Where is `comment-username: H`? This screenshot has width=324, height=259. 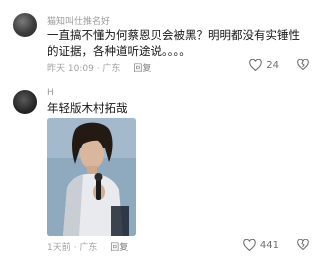
comment-username: H is located at coordinates (50, 93).